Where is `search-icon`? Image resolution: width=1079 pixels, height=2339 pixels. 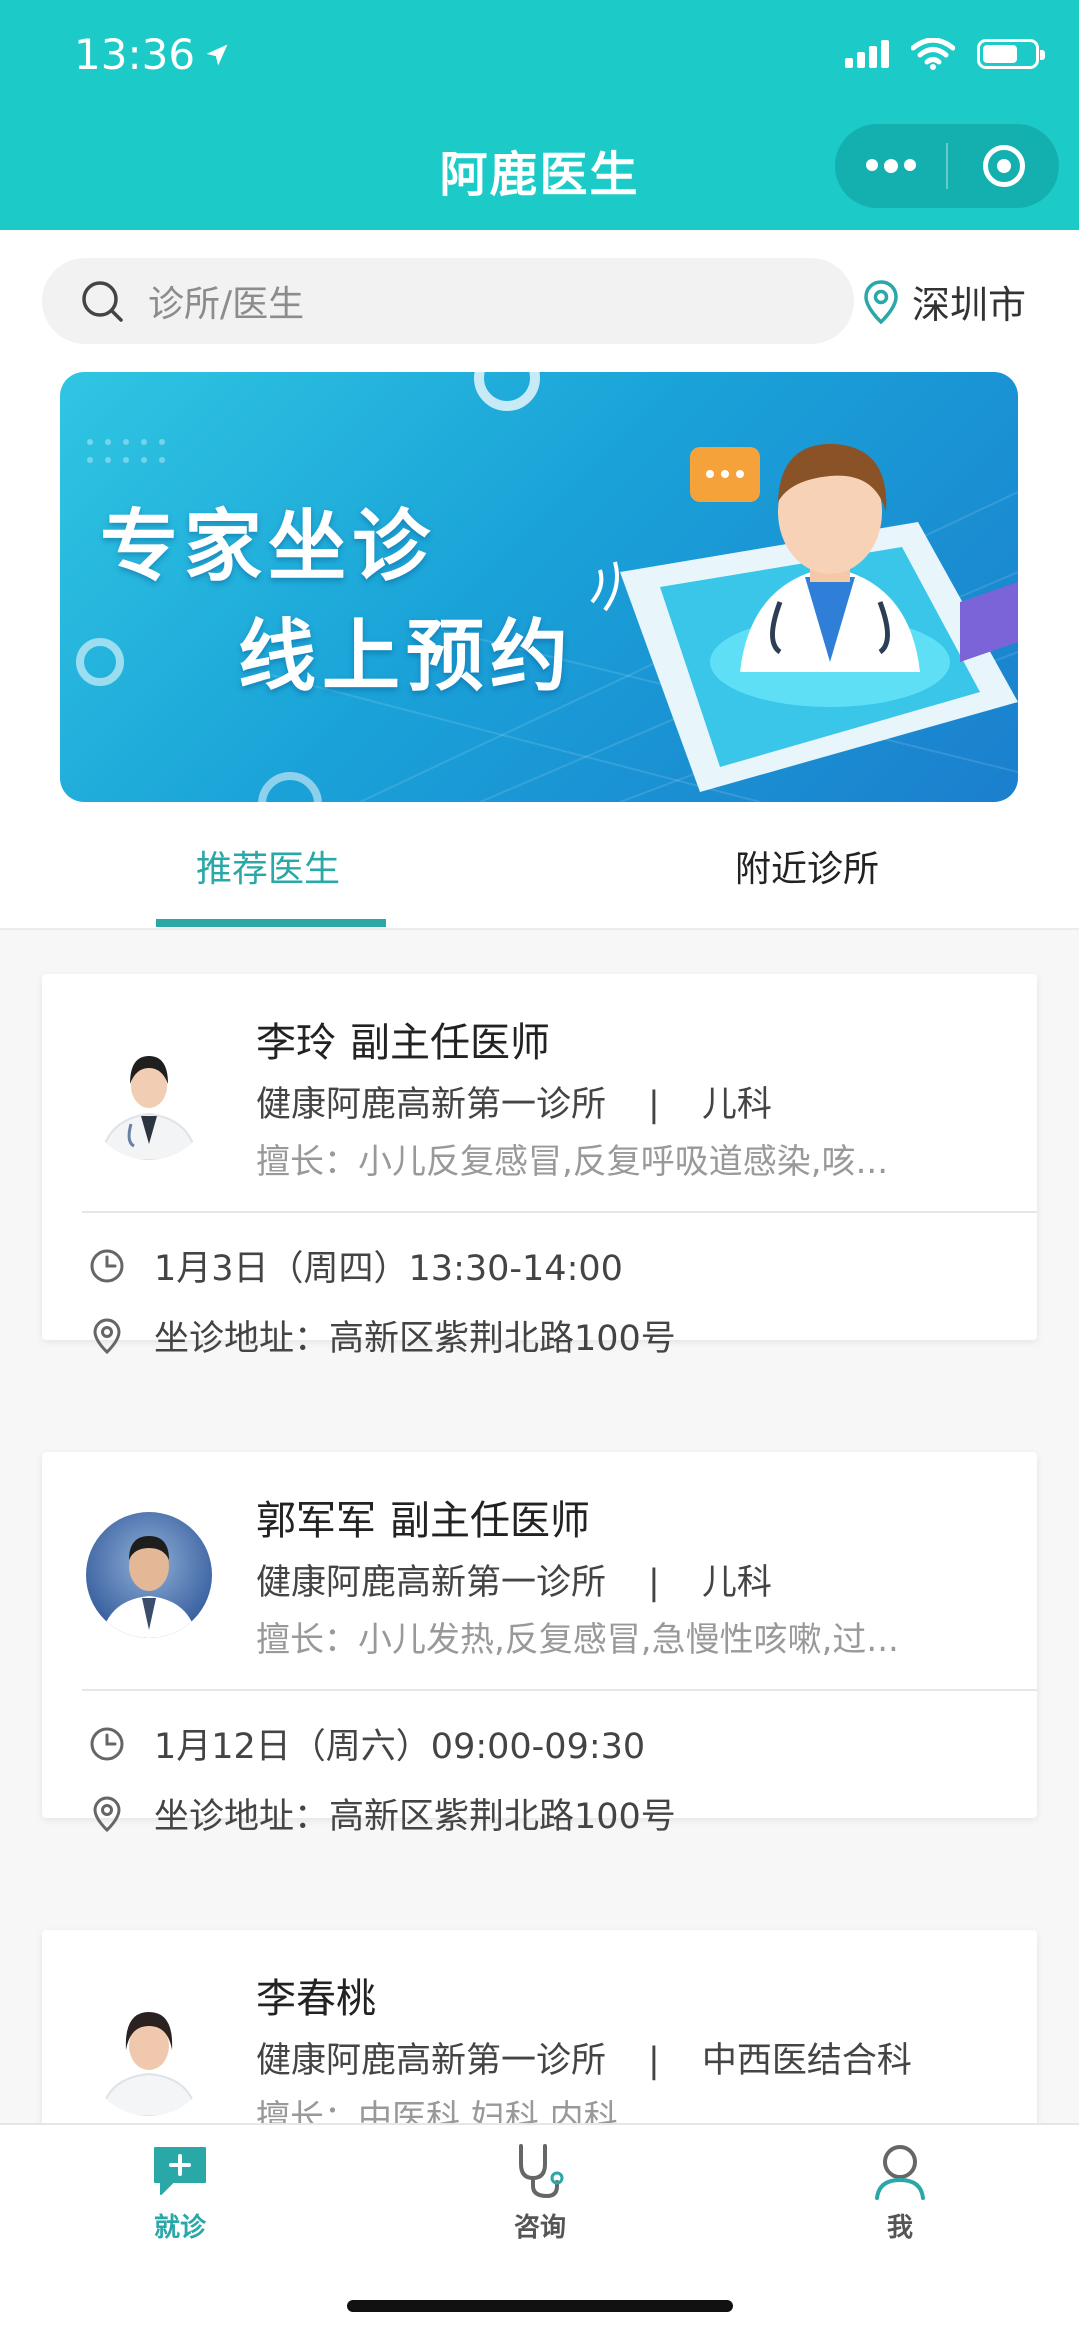
search-icon is located at coordinates (102, 301).